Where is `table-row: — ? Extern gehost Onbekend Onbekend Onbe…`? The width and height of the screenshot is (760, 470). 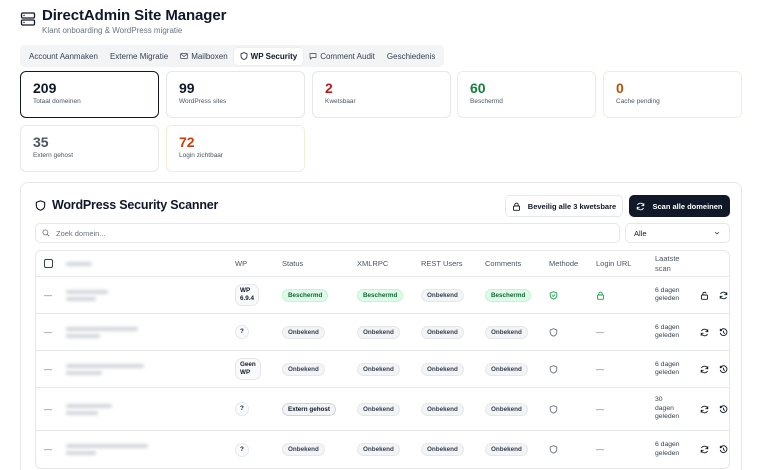
table-row: — ? Extern gehost Onbekend Onbekend Onbe… is located at coordinates (382, 409).